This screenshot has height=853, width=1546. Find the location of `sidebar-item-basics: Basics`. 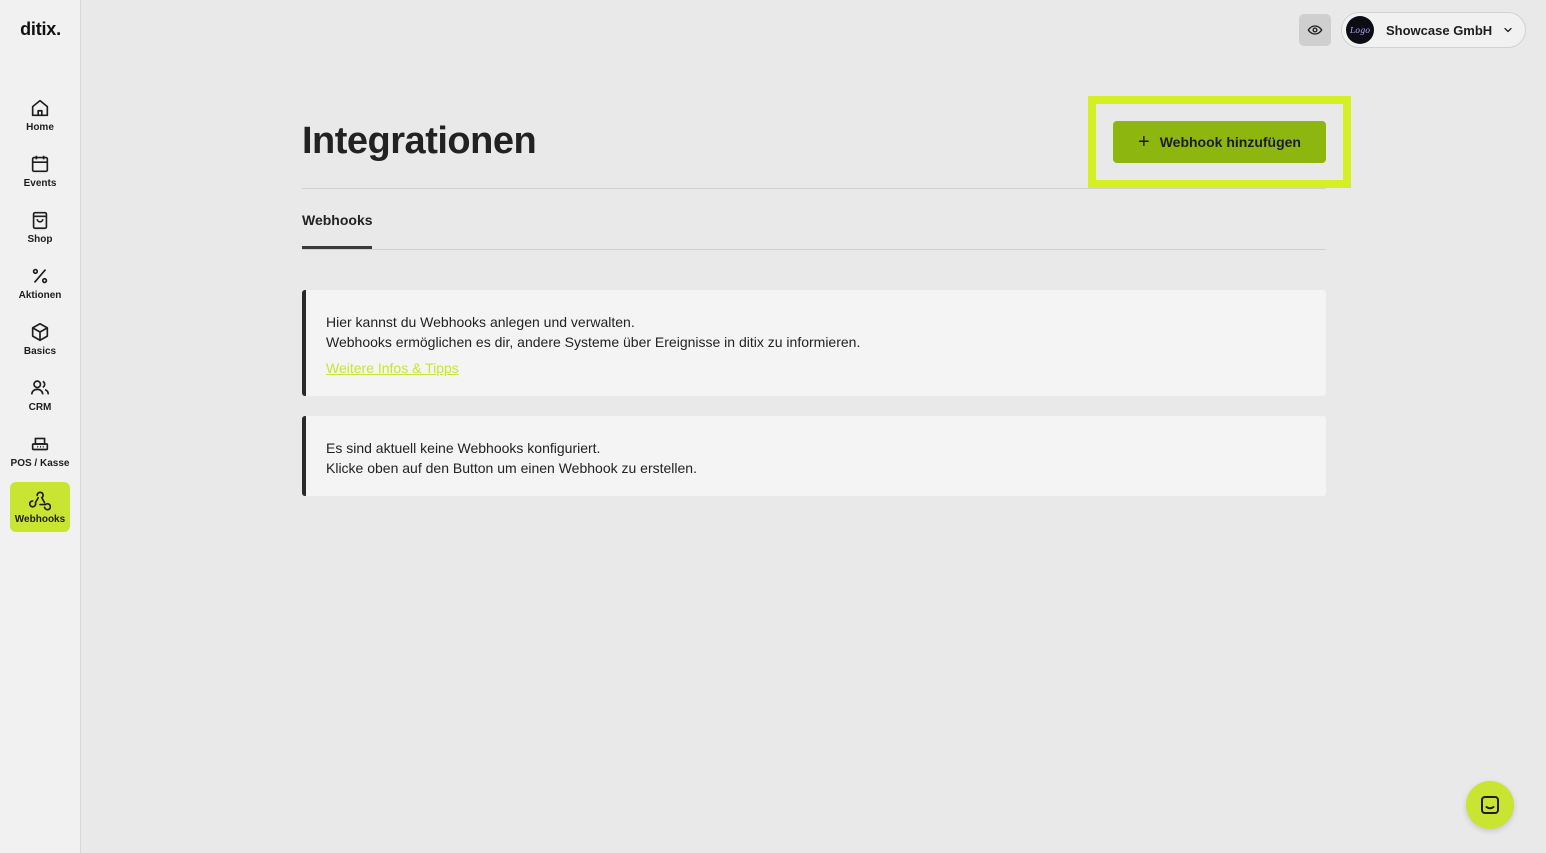

sidebar-item-basics: Basics is located at coordinates (40, 339).